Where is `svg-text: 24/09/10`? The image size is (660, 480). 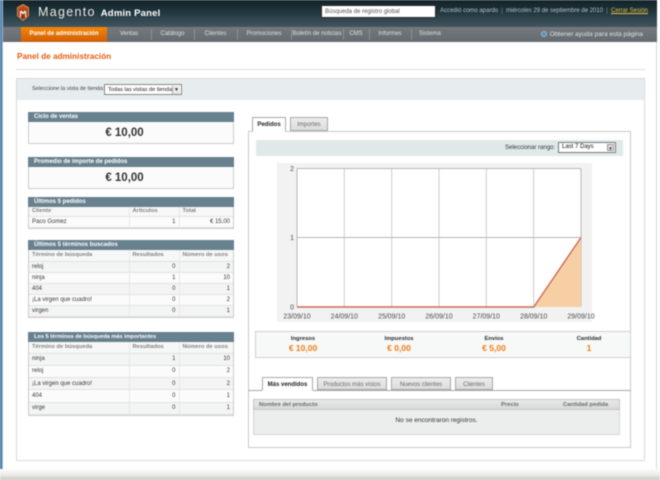
svg-text: 24/09/10 is located at coordinates (344, 317).